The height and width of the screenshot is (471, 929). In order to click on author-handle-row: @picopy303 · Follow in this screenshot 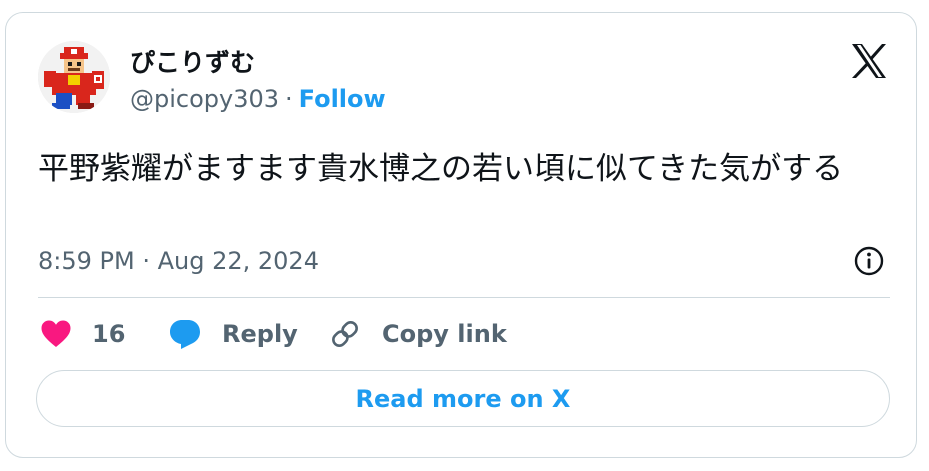, I will do `click(258, 99)`.